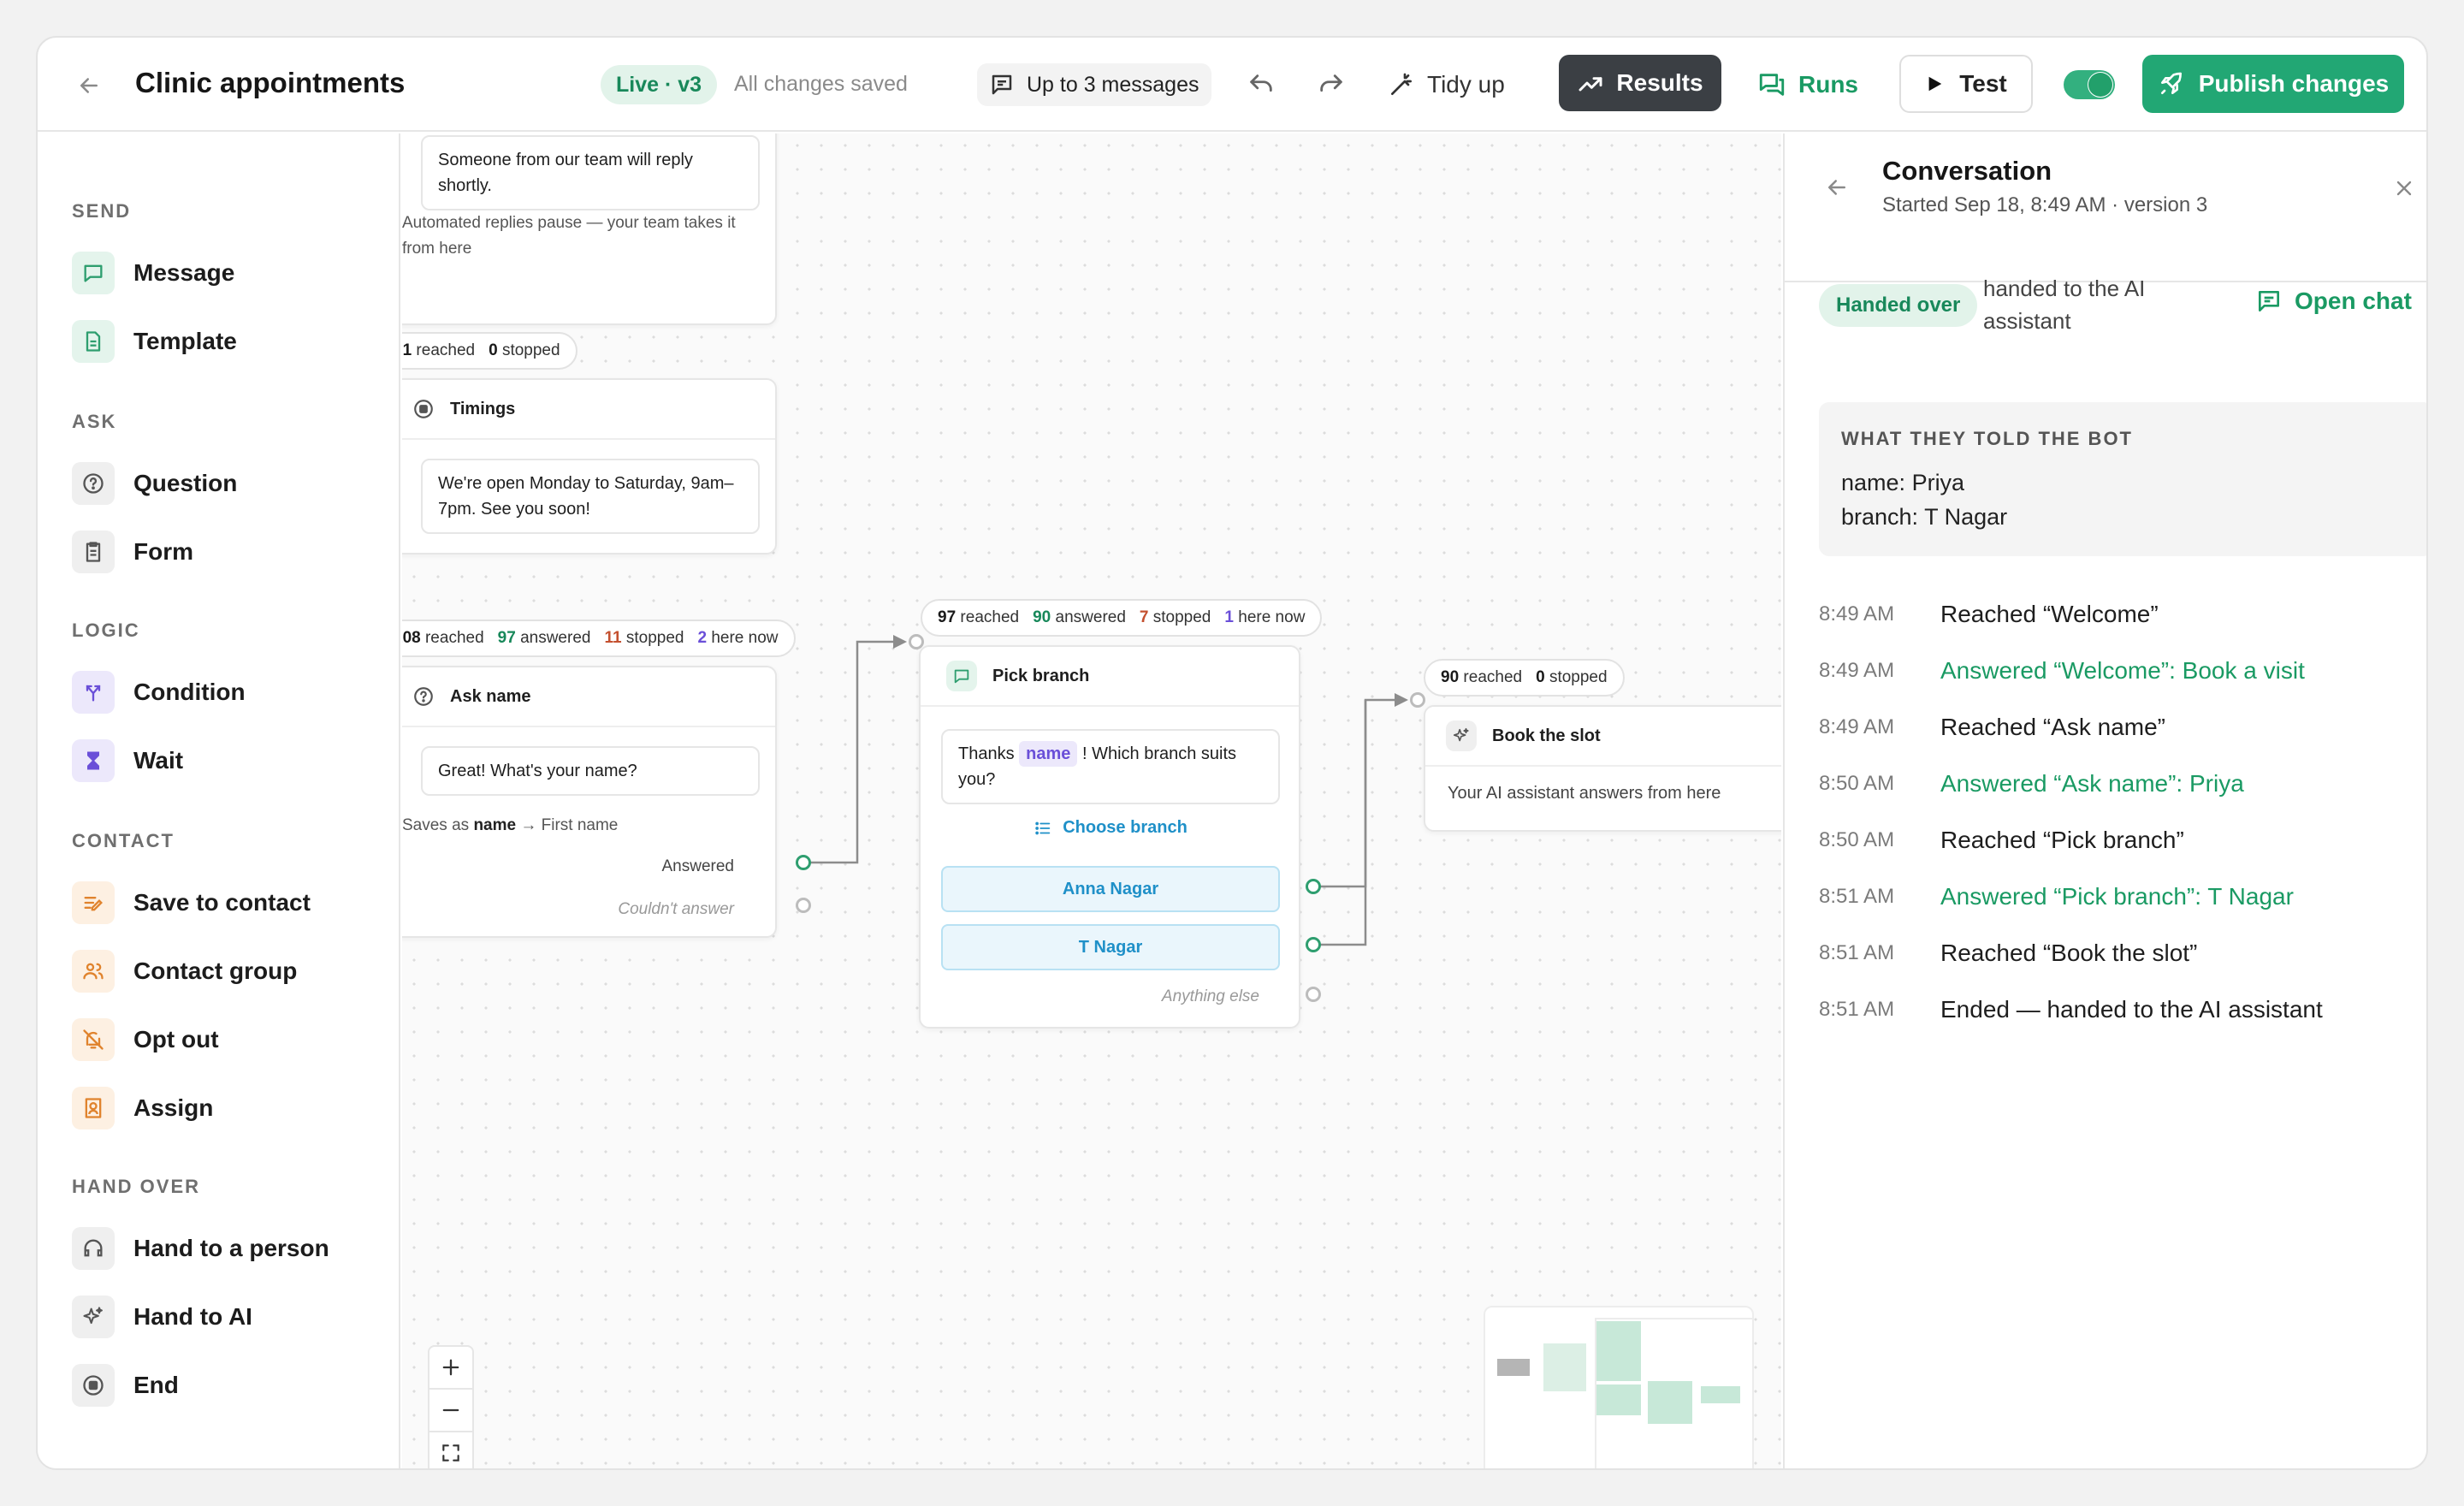 Image resolution: width=2464 pixels, height=1506 pixels. Describe the element at coordinates (127, 761) in the screenshot. I see `sidebar-item-wait: Wait` at that location.